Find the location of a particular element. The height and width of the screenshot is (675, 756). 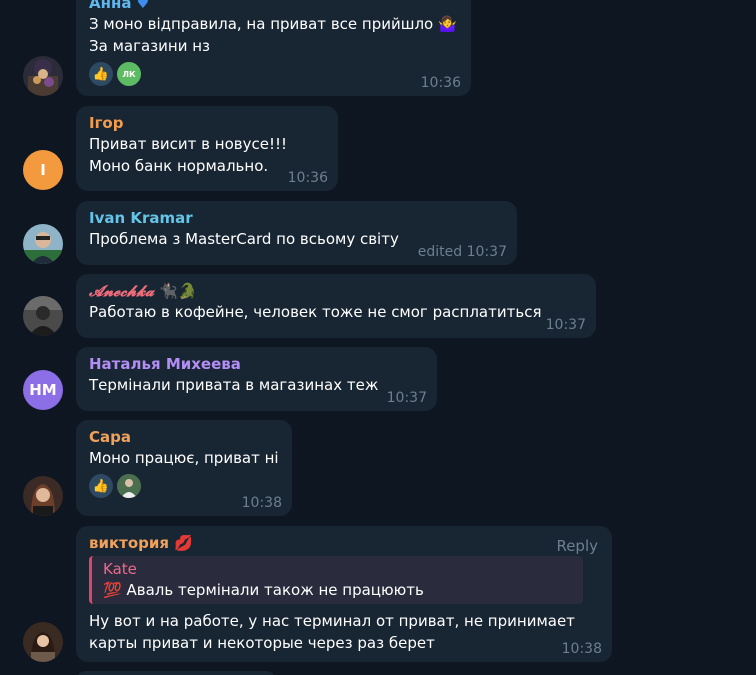

reactor-avatar-icon is located at coordinates (129, 486).